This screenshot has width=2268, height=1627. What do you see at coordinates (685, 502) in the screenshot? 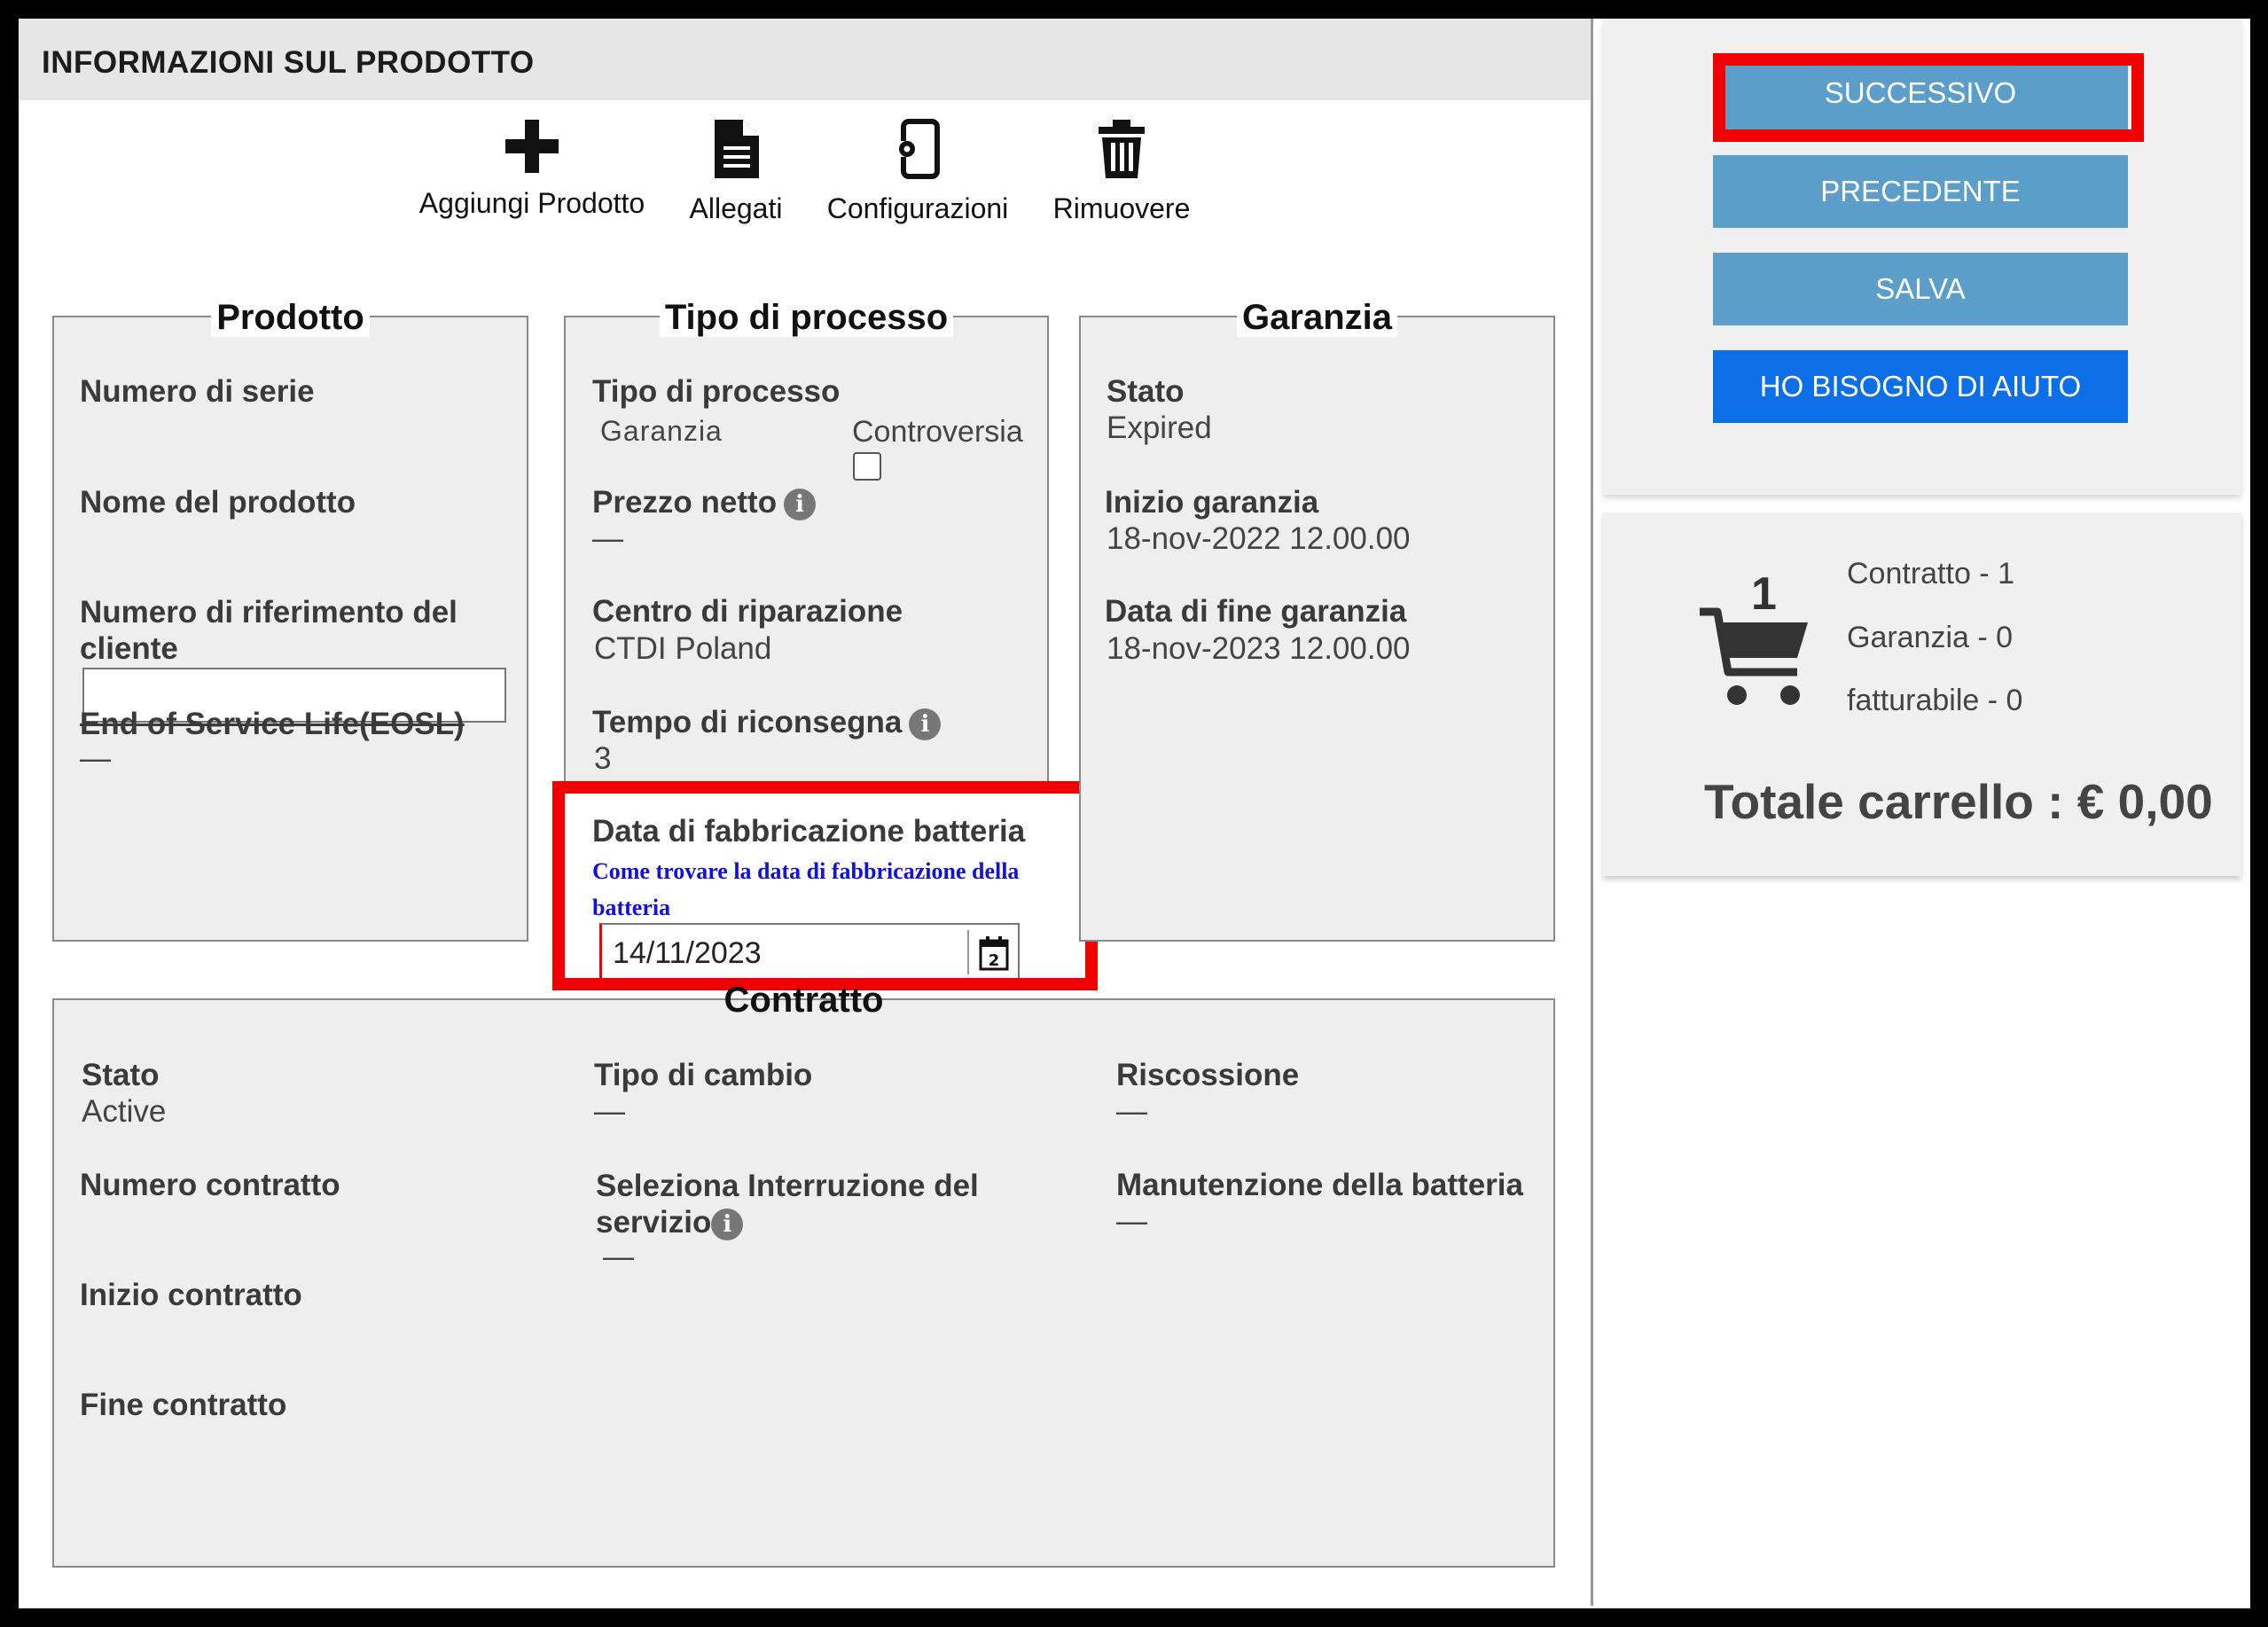
I see `net-price-label: Prezzo netto` at bounding box center [685, 502].